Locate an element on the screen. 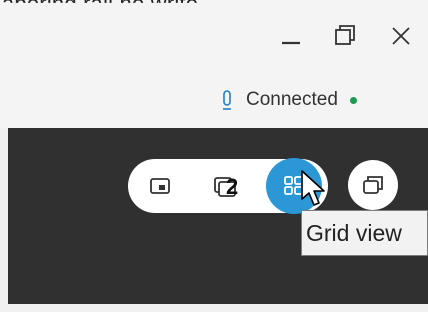  picture-in-picture-icon is located at coordinates (160, 186).